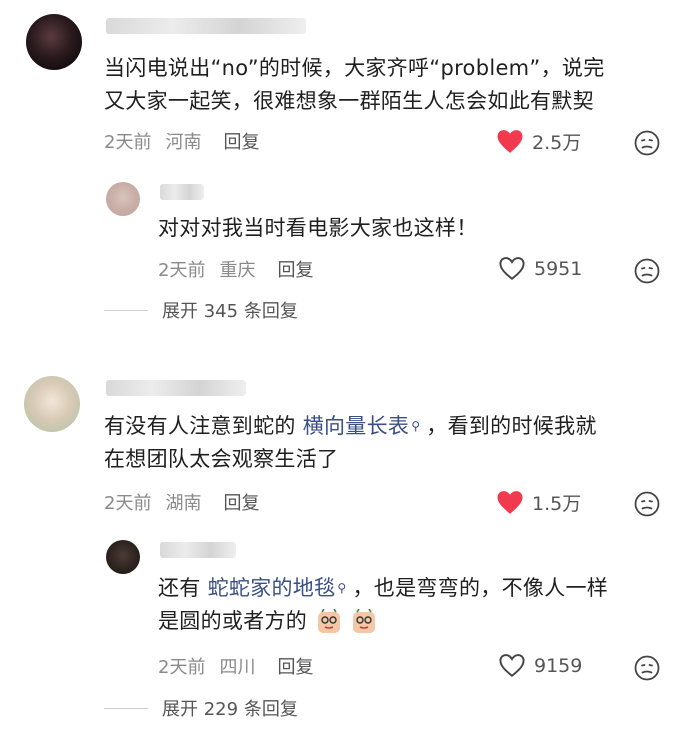  I want to click on reply-like-button: 9159, so click(540, 665).